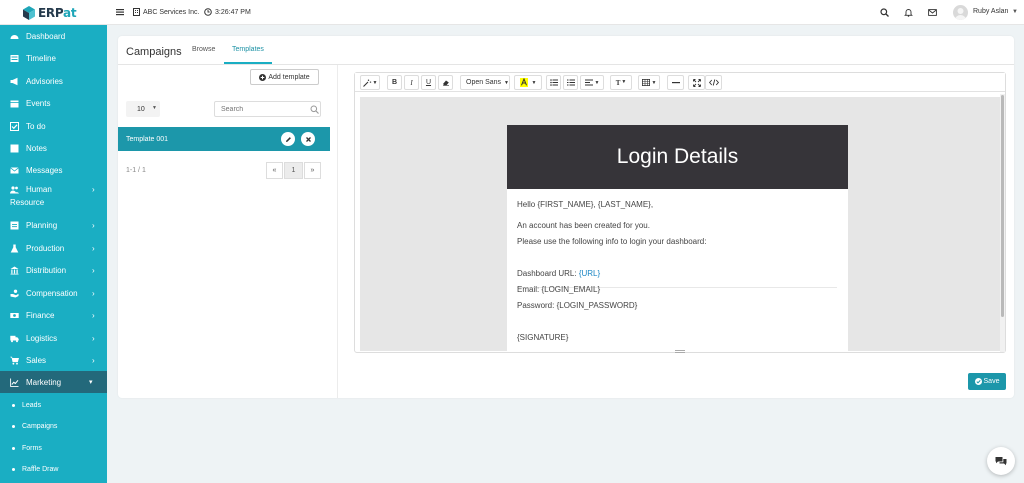 This screenshot has height=483, width=1024. What do you see at coordinates (120, 12) in the screenshot?
I see `menu-toggle-icon` at bounding box center [120, 12].